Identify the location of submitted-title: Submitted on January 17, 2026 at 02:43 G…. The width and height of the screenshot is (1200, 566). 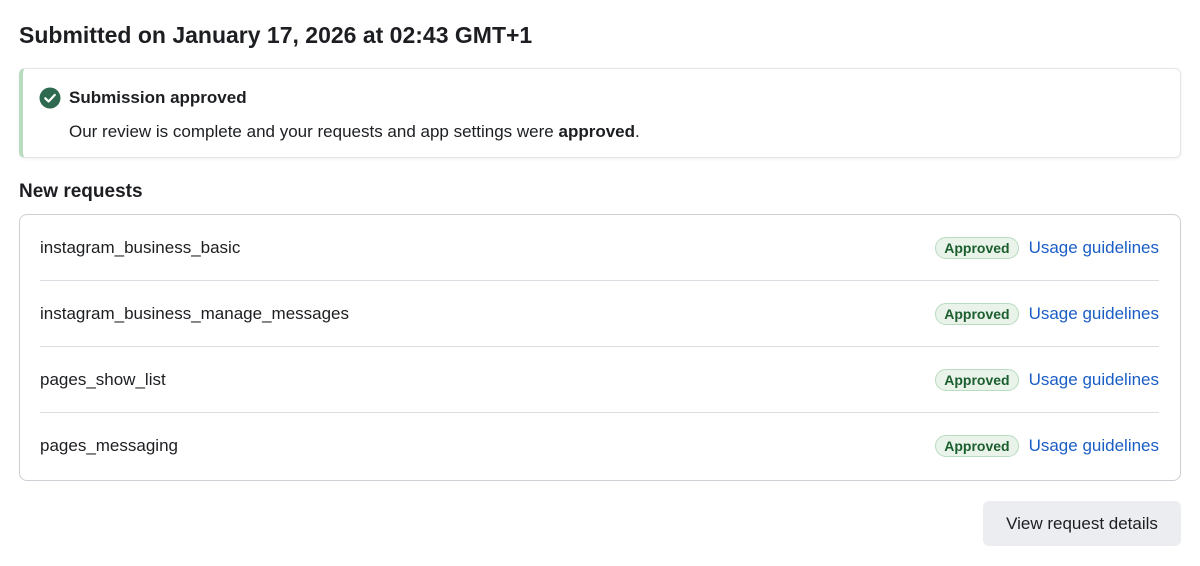
(276, 35).